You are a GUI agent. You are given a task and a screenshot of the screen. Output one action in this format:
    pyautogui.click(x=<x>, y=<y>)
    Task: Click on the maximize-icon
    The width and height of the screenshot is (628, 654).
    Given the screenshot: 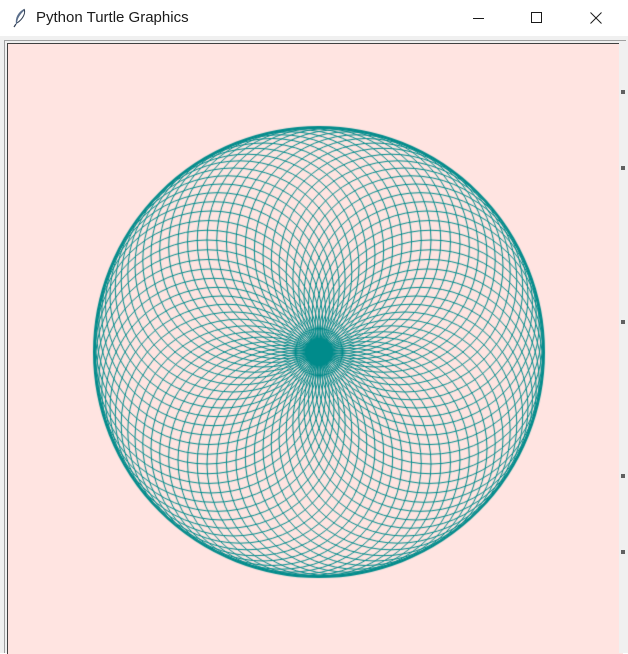 What is the action you would take?
    pyautogui.click(x=537, y=18)
    